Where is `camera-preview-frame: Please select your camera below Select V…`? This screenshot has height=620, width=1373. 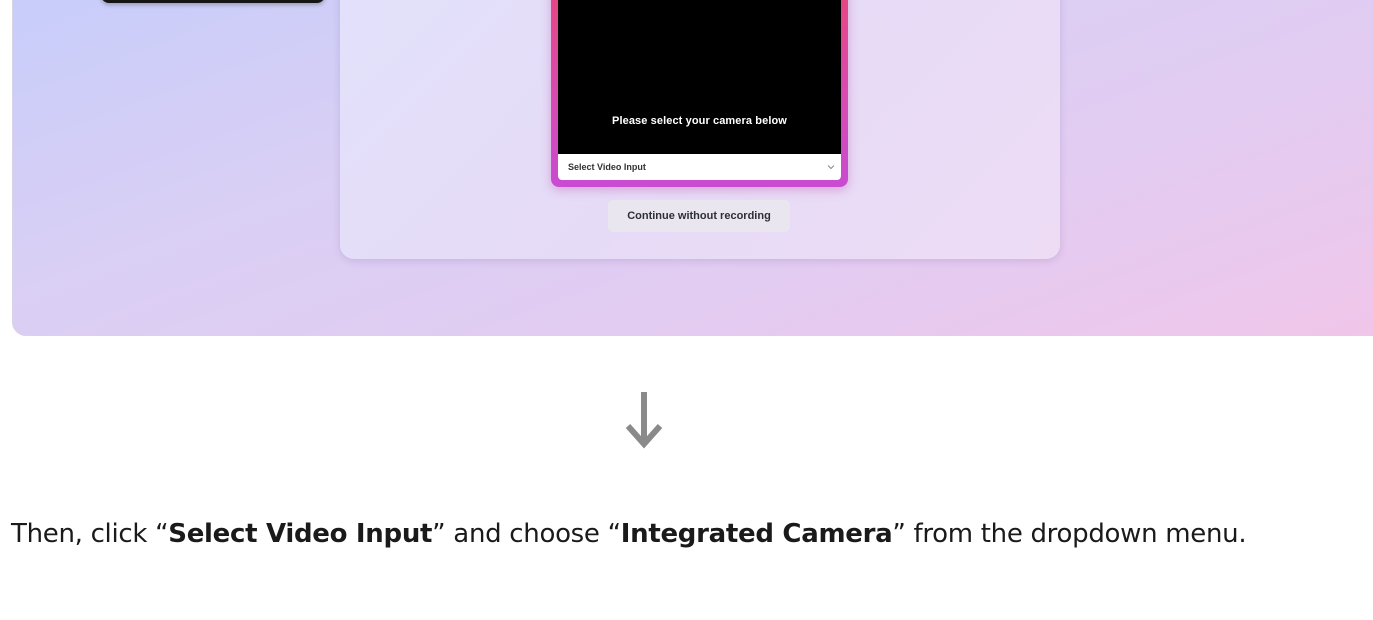 camera-preview-frame: Please select your camera below Select V… is located at coordinates (699, 93).